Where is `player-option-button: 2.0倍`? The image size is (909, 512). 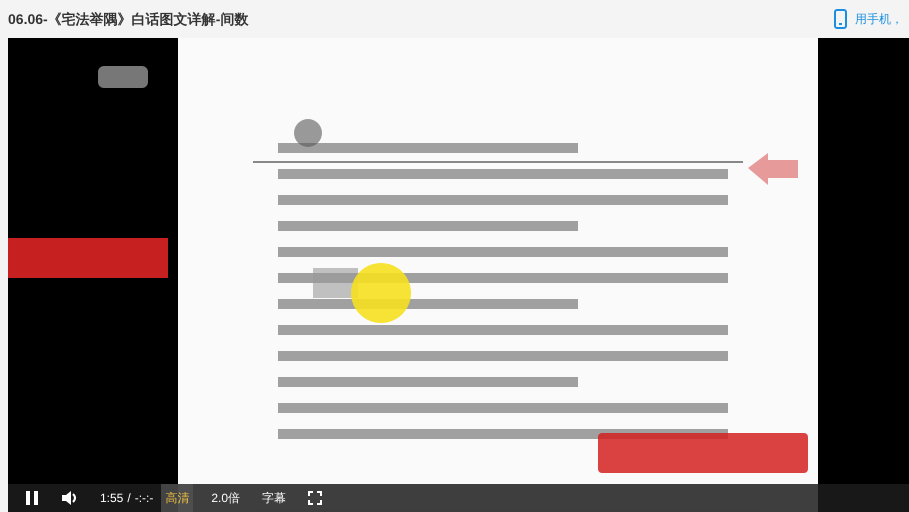
player-option-button: 2.0倍 is located at coordinates (225, 498).